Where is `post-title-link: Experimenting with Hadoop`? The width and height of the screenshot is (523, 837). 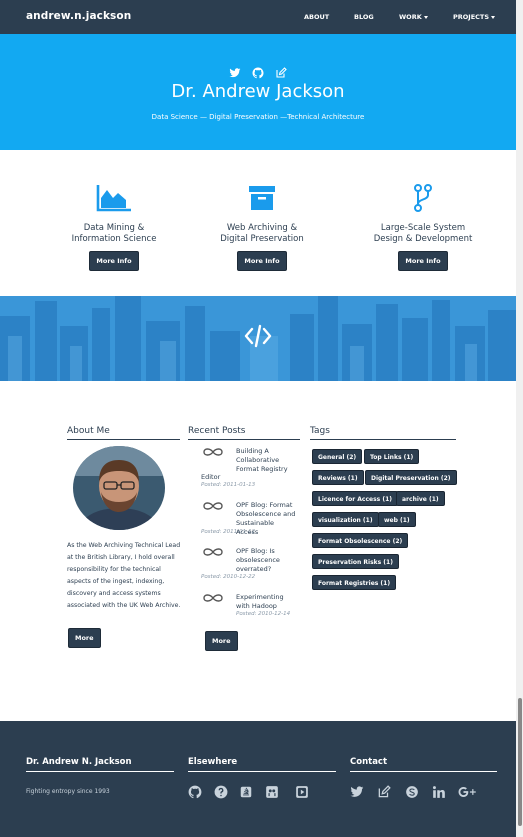
post-title-link: Experimenting with Hadoop is located at coordinates (267, 602).